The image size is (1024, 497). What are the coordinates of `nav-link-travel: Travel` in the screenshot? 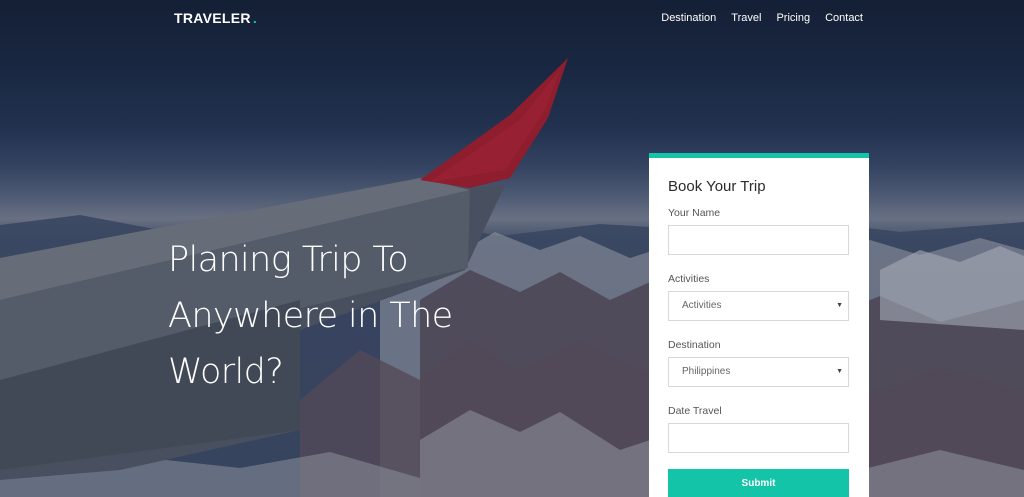 It's located at (746, 18).